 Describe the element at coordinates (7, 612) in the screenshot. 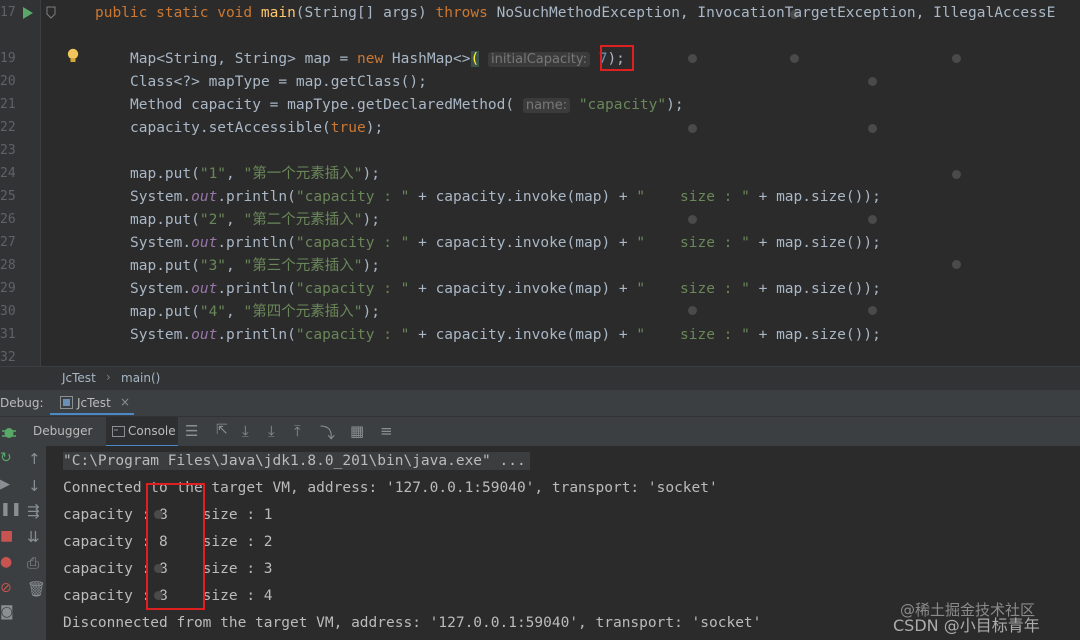

I see `camera-icon: ◙` at that location.